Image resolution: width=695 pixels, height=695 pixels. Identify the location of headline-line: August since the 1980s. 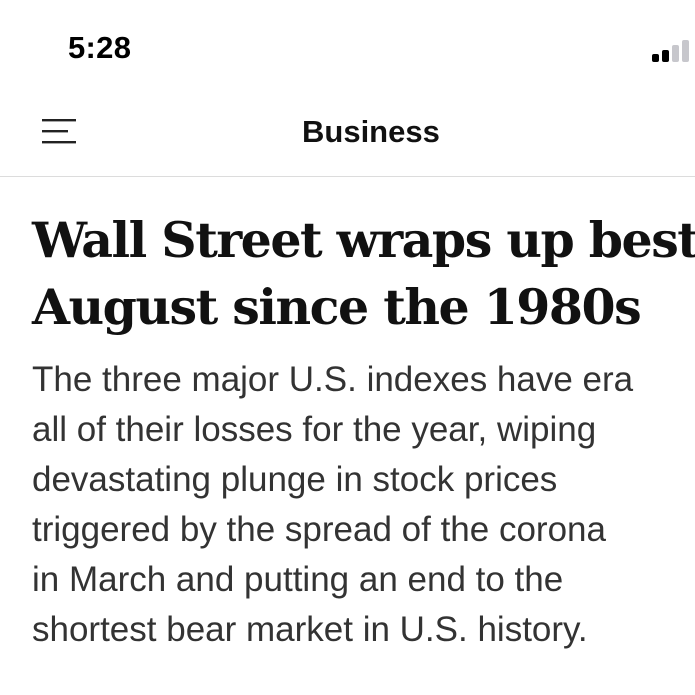
(337, 307).